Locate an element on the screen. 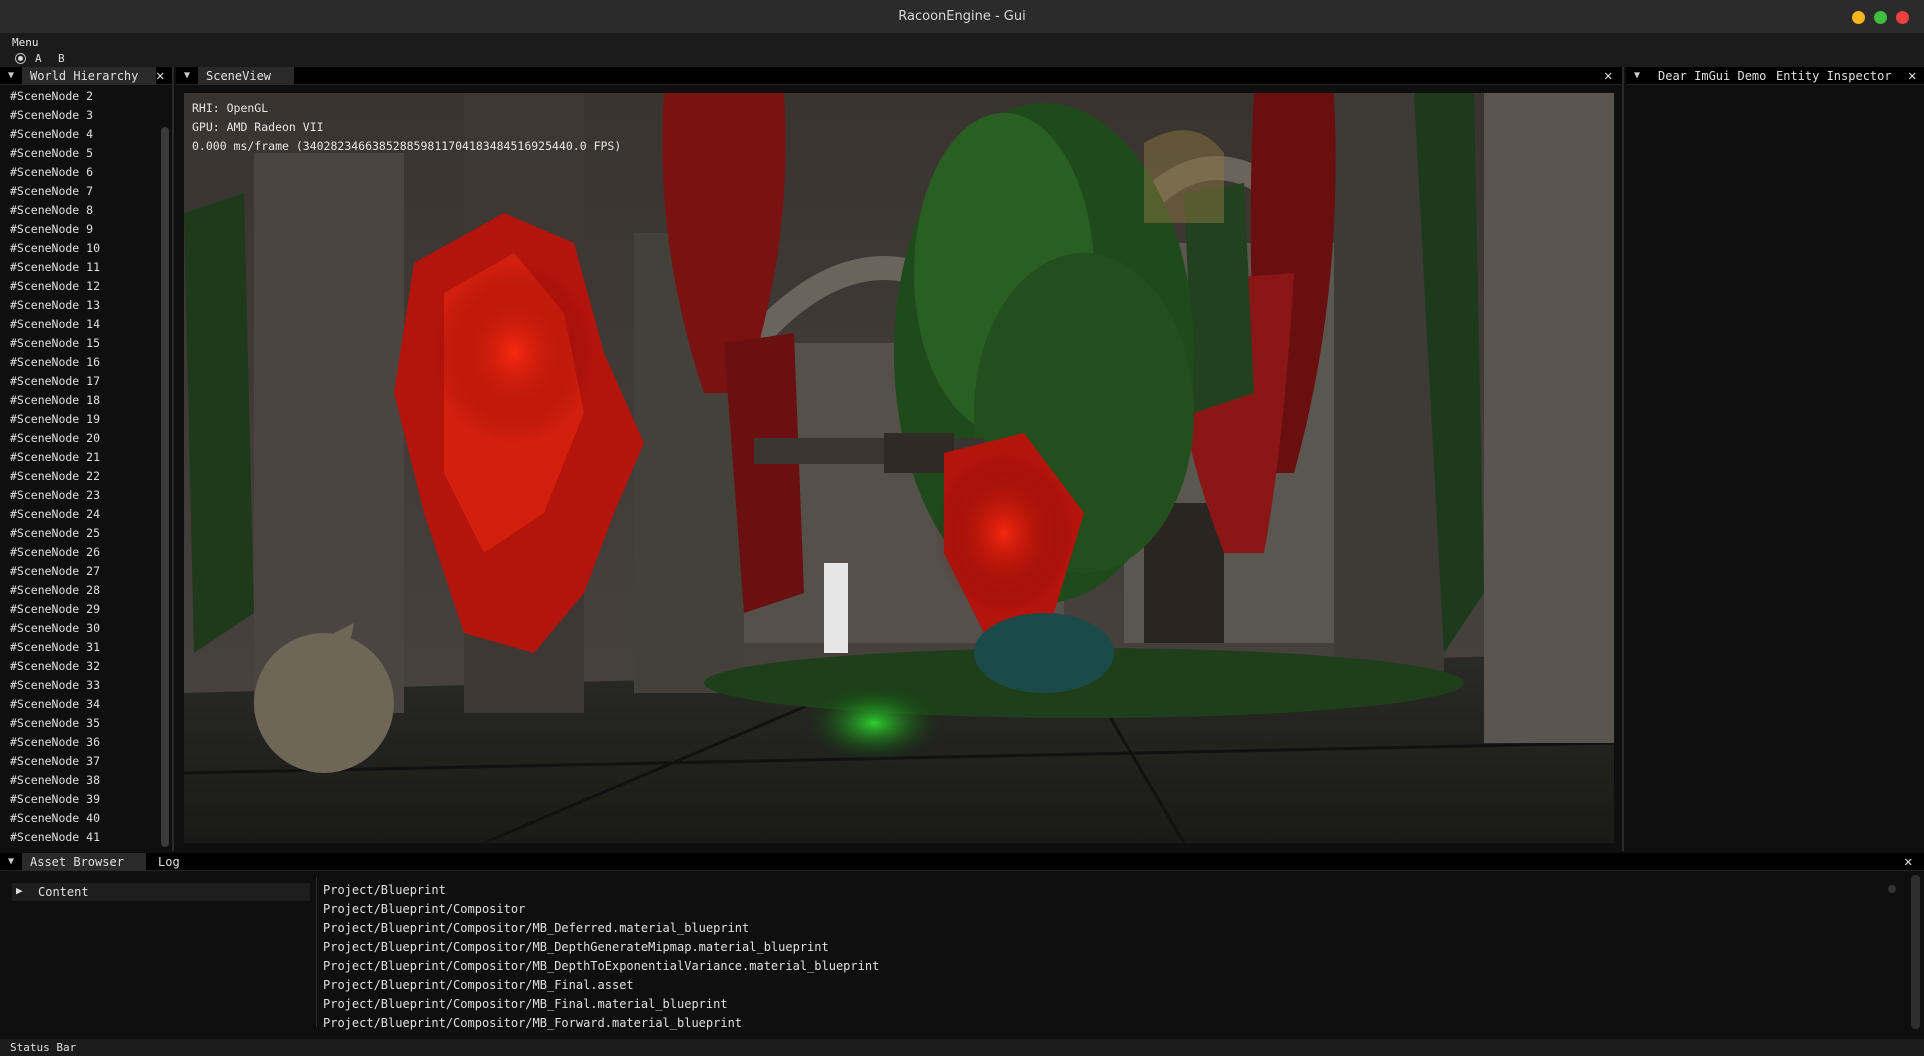  hierarchy-item: #SceneNode 6 is located at coordinates (79, 172).